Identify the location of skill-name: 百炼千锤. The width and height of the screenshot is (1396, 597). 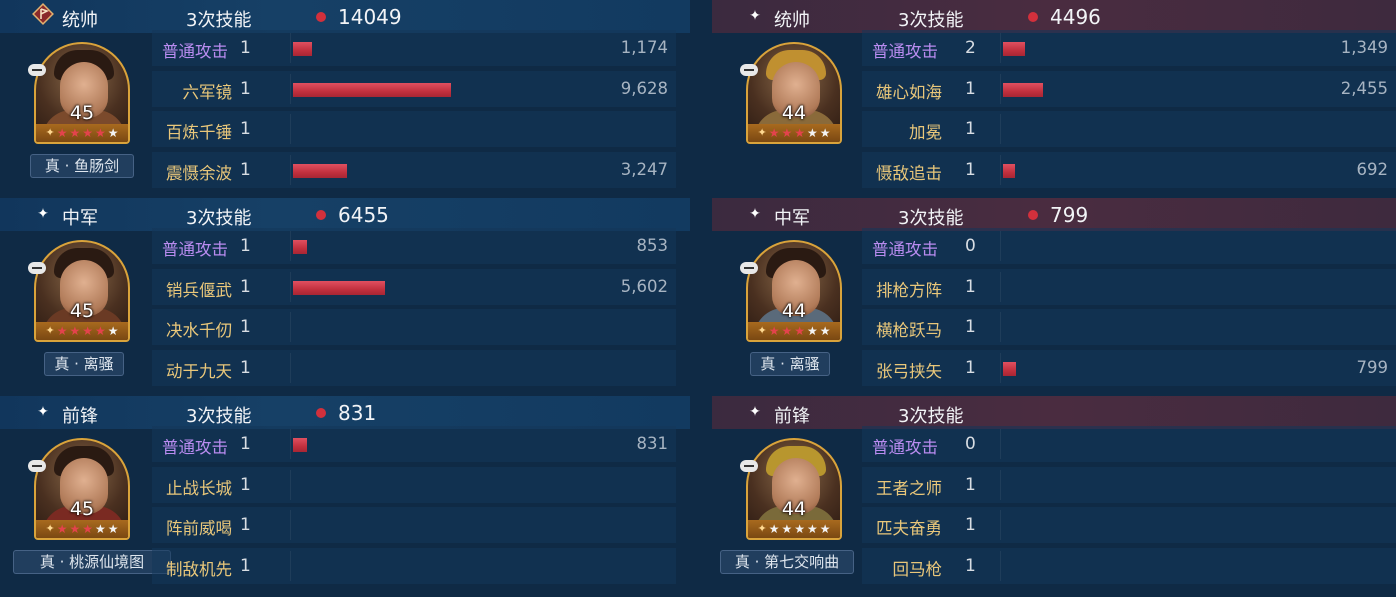
(199, 132).